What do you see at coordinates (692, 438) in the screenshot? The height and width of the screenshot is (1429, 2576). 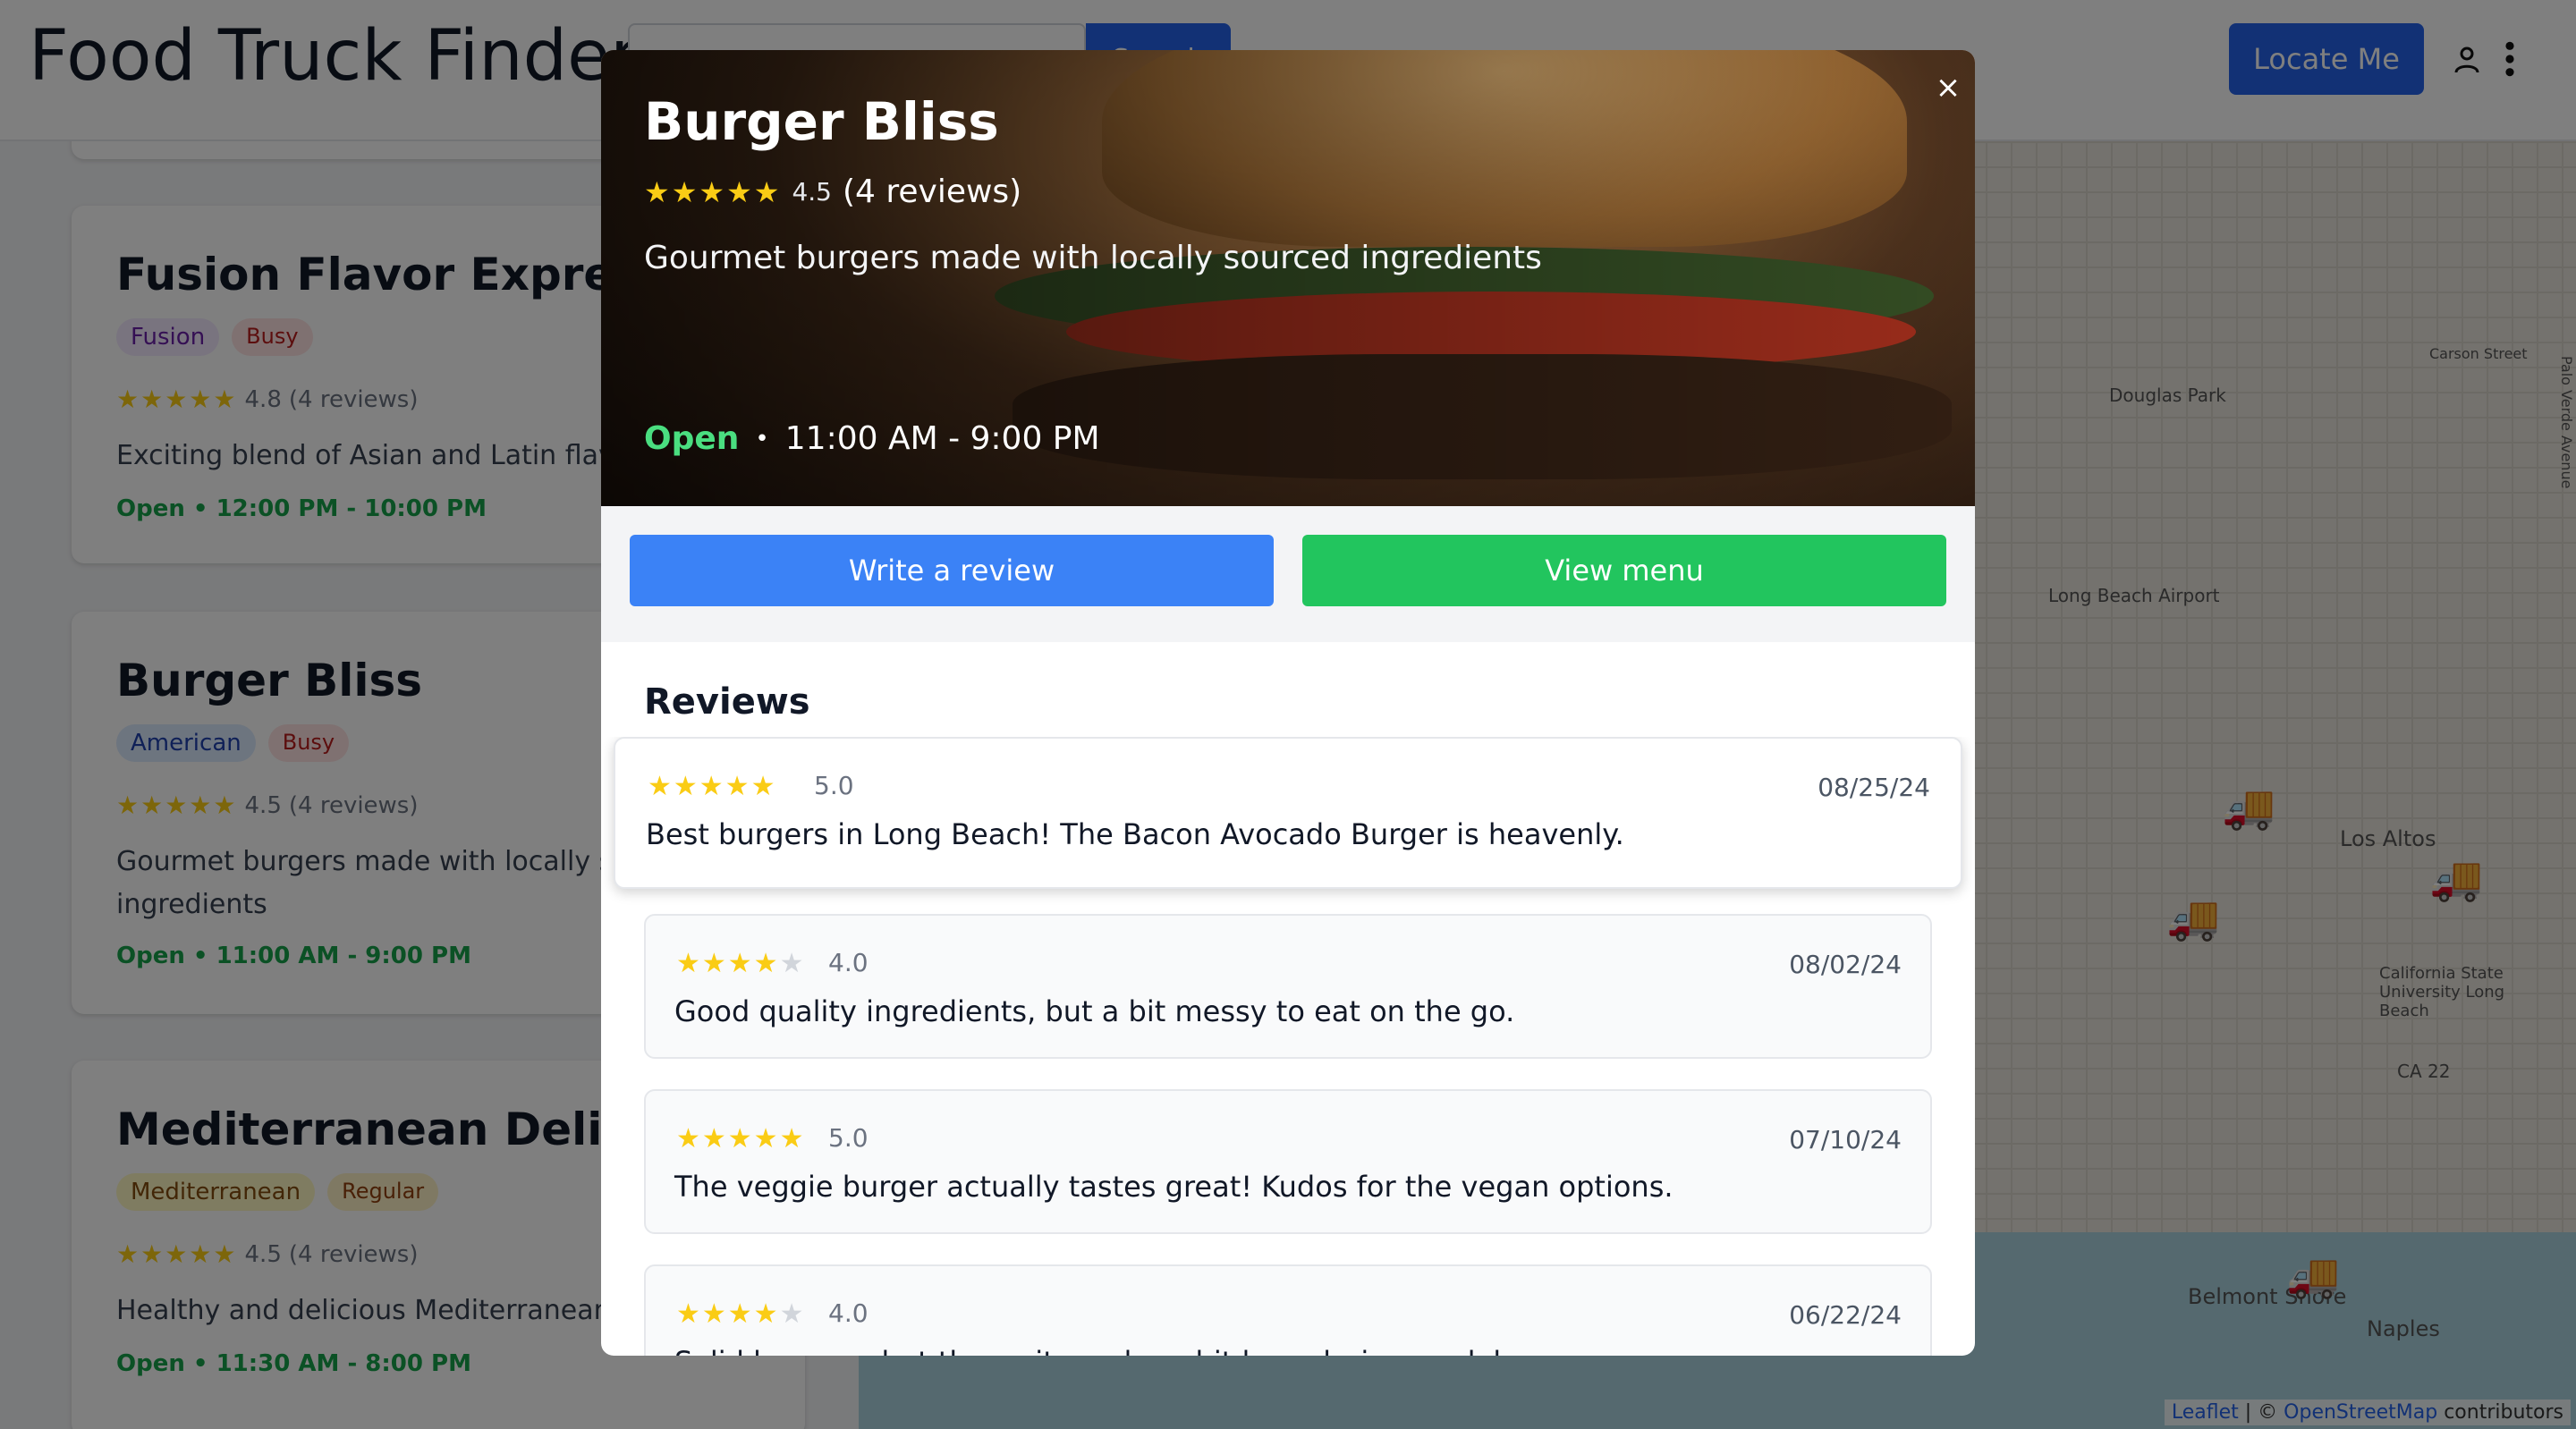 I see `open-status: Open` at bounding box center [692, 438].